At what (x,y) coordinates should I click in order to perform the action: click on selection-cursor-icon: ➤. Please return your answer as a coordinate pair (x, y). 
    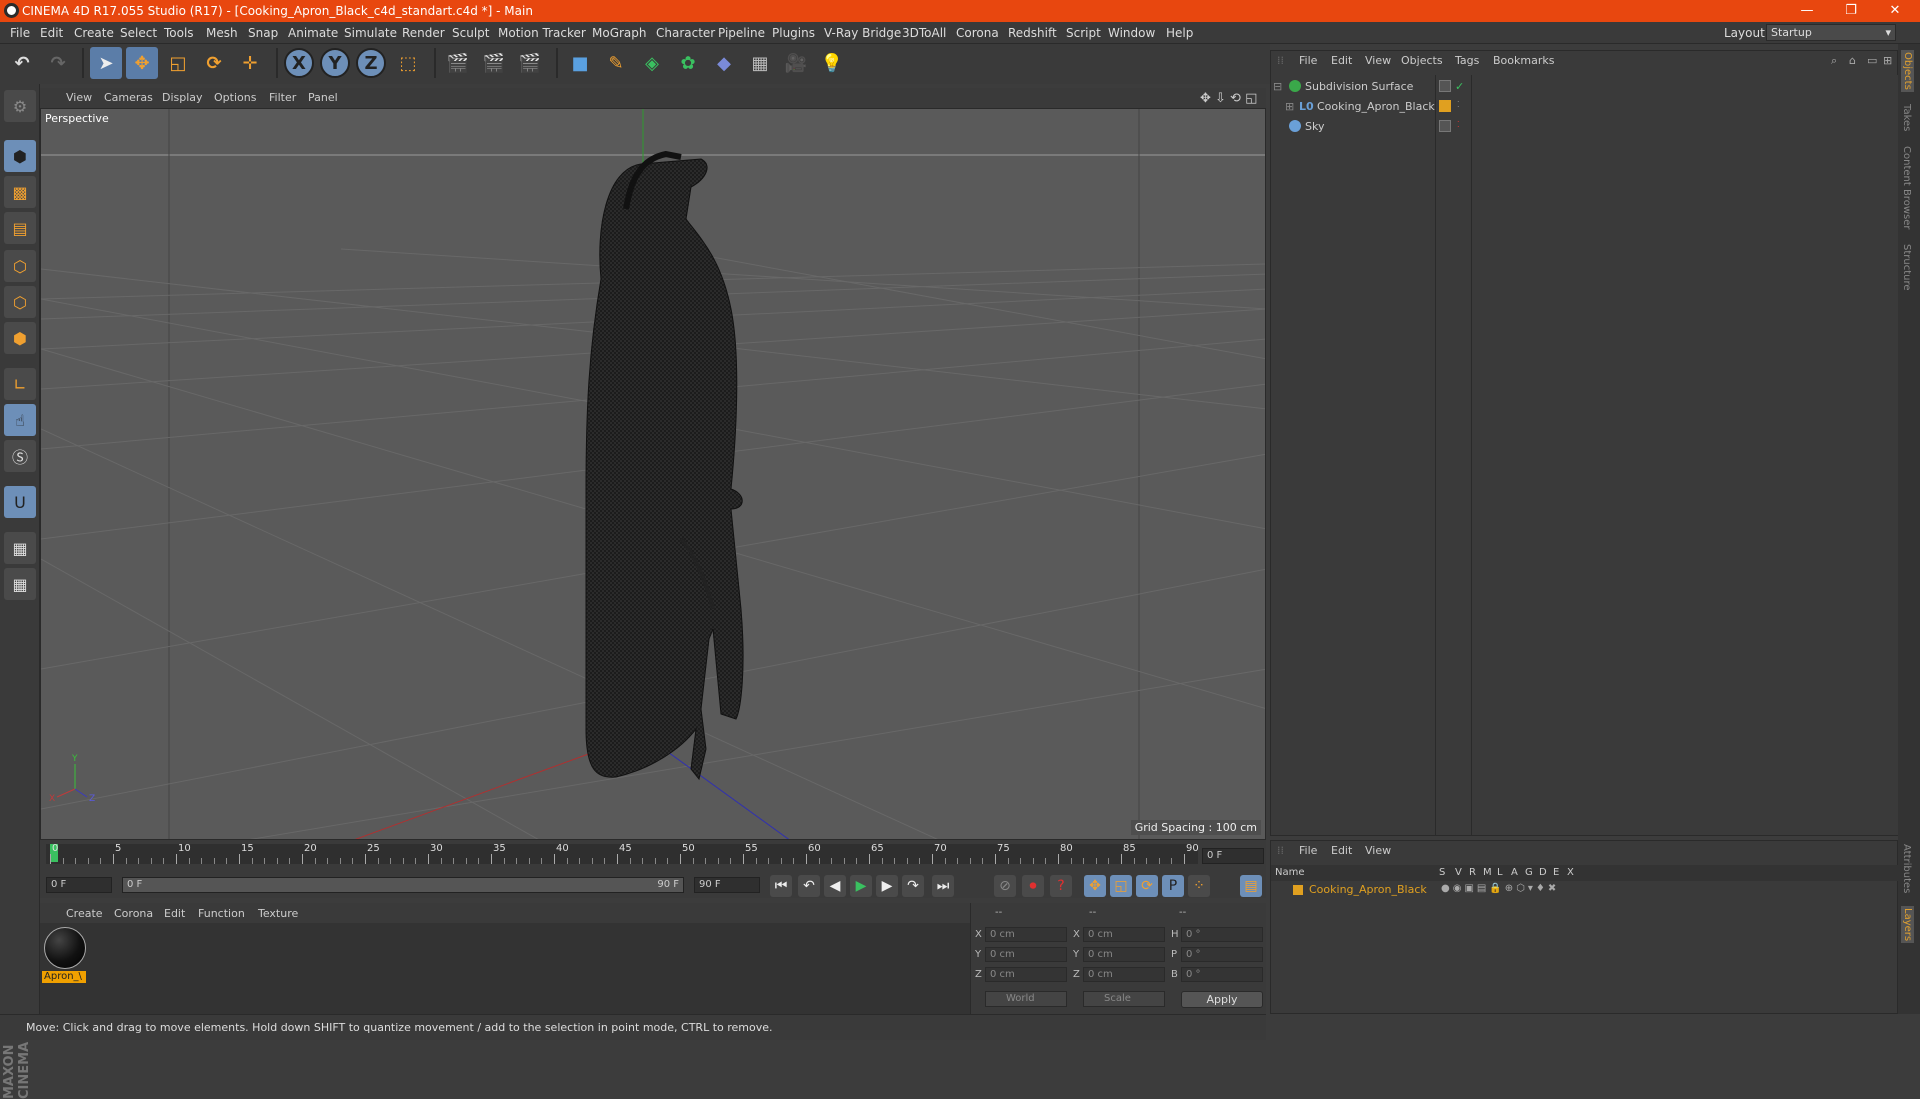
    Looking at the image, I should click on (106, 63).